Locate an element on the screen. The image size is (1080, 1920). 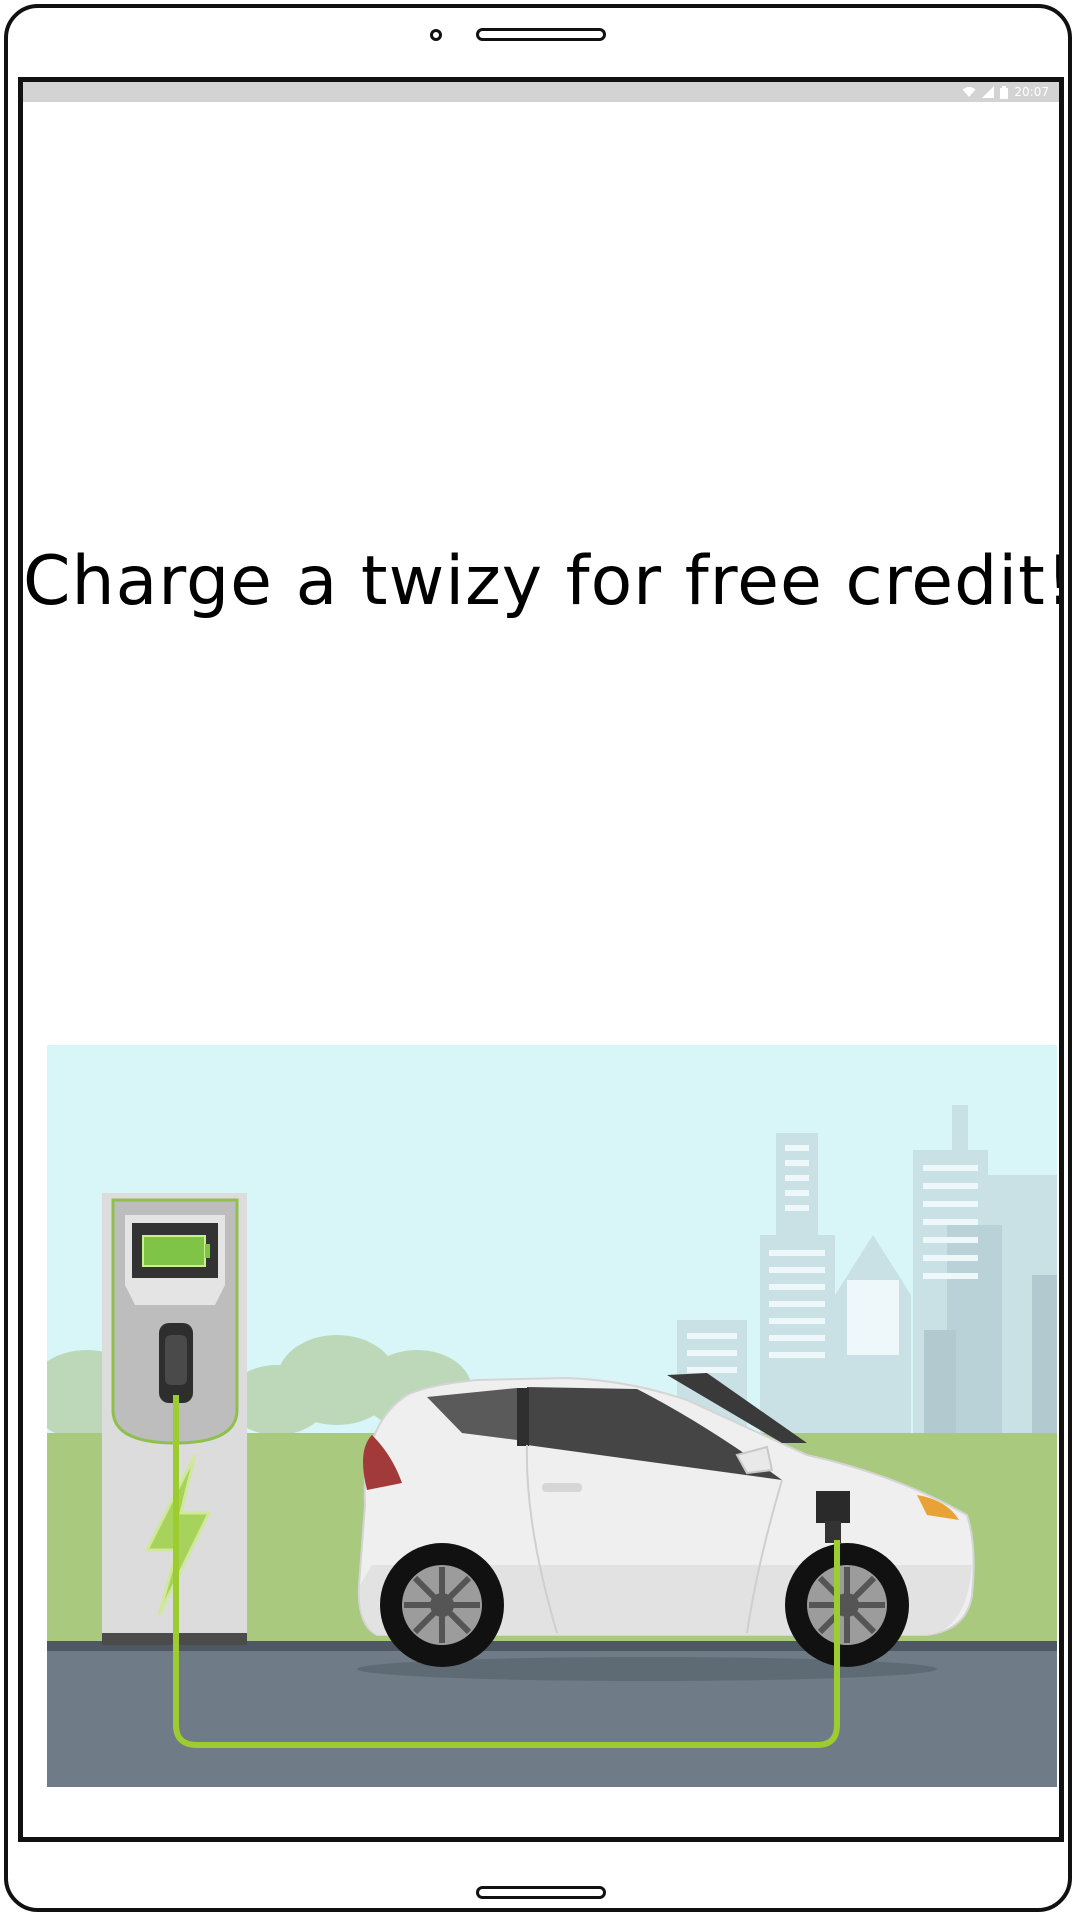
home-button is located at coordinates (541, 1892).